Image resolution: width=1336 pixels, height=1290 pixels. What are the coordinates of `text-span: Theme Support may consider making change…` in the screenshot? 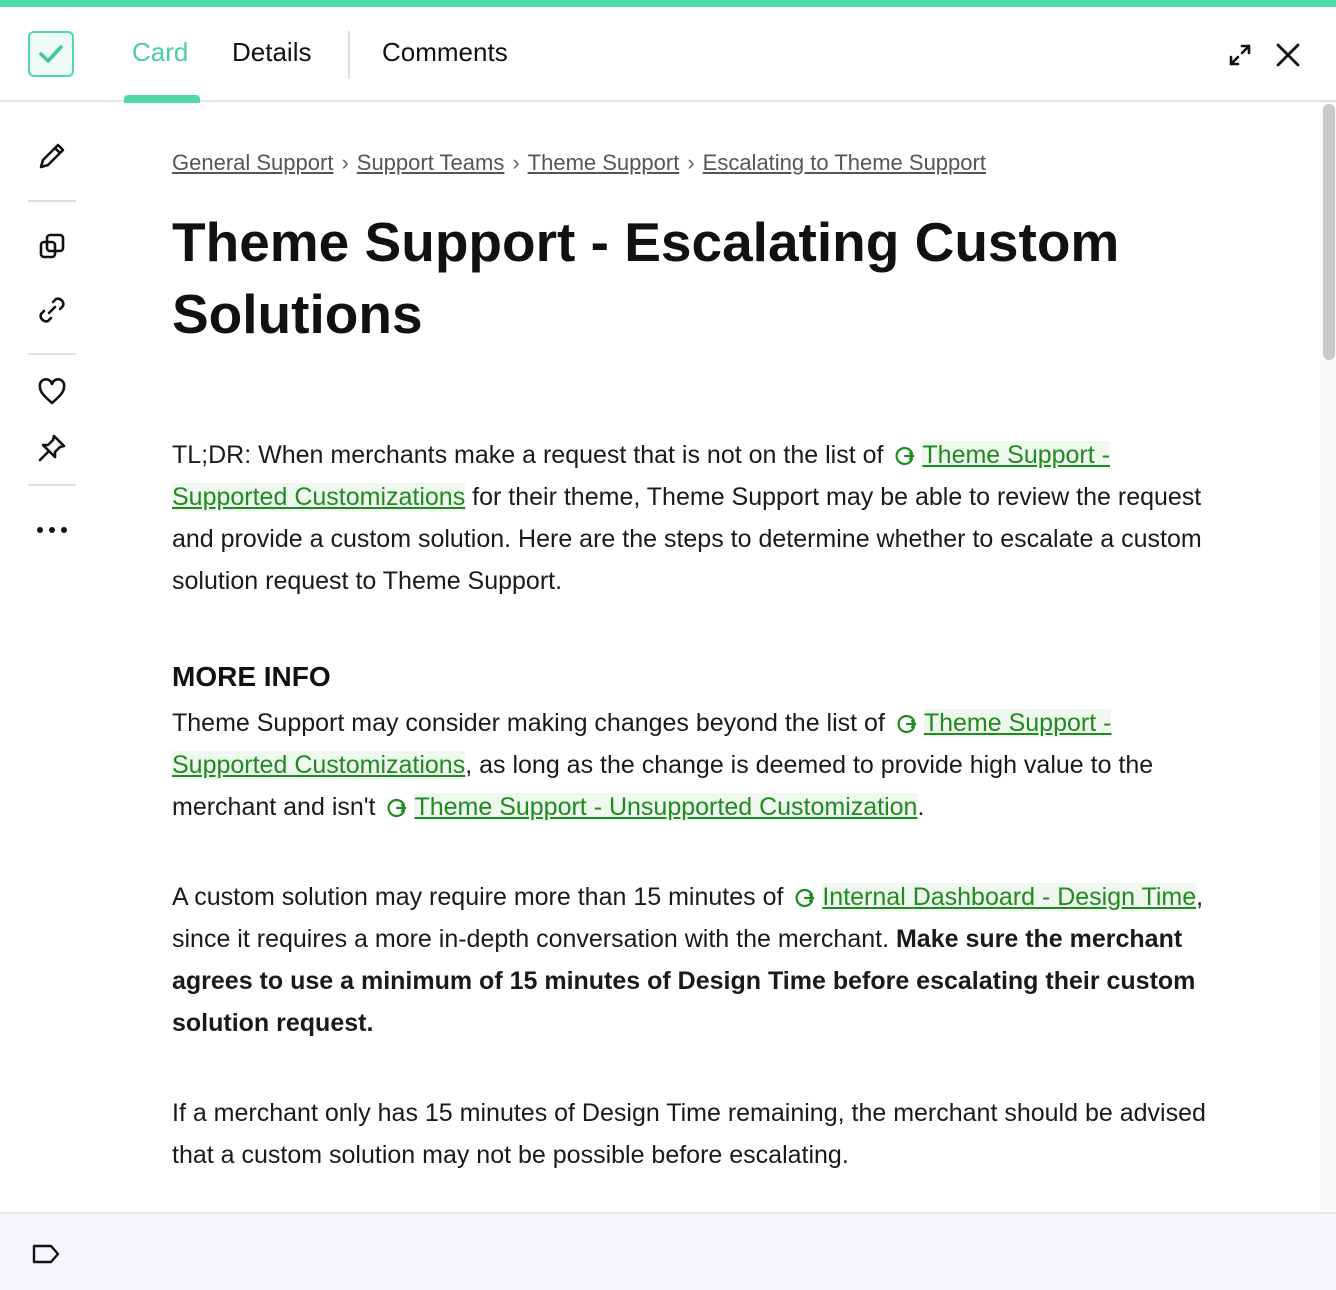 It's located at (532, 723).